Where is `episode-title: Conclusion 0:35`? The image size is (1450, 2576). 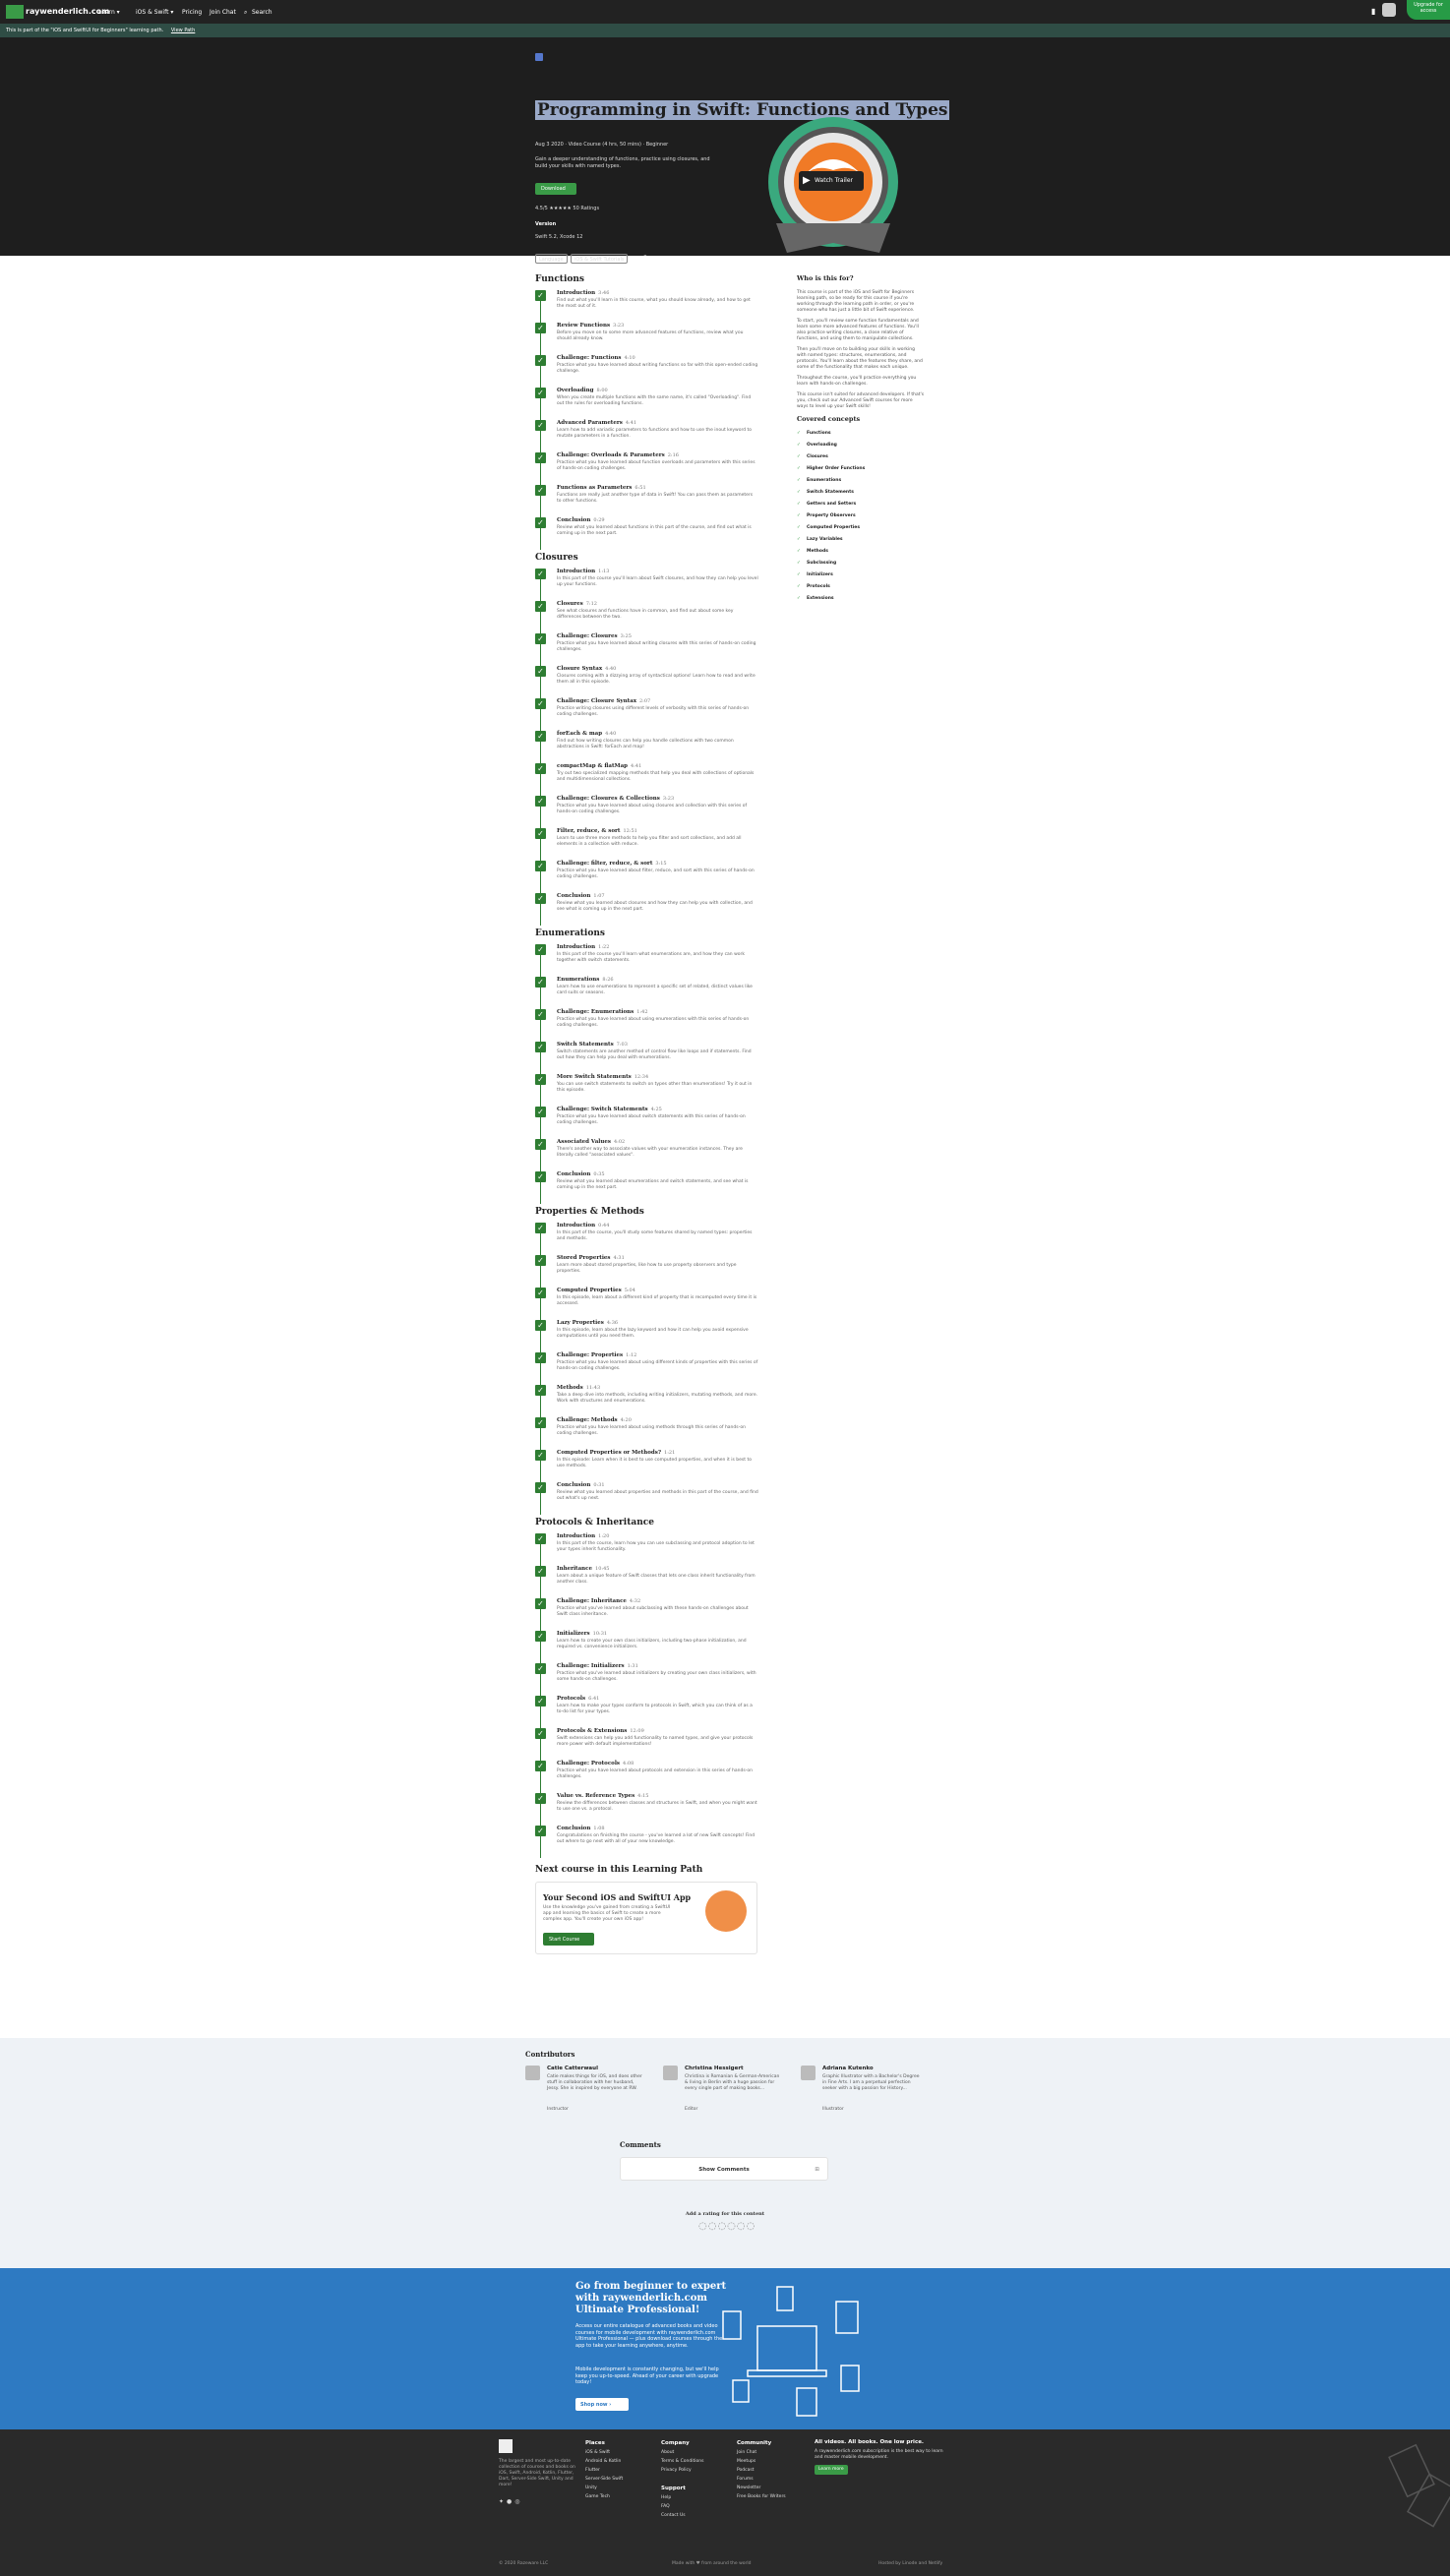
episode-title: Conclusion 0:35 is located at coordinates (657, 1174).